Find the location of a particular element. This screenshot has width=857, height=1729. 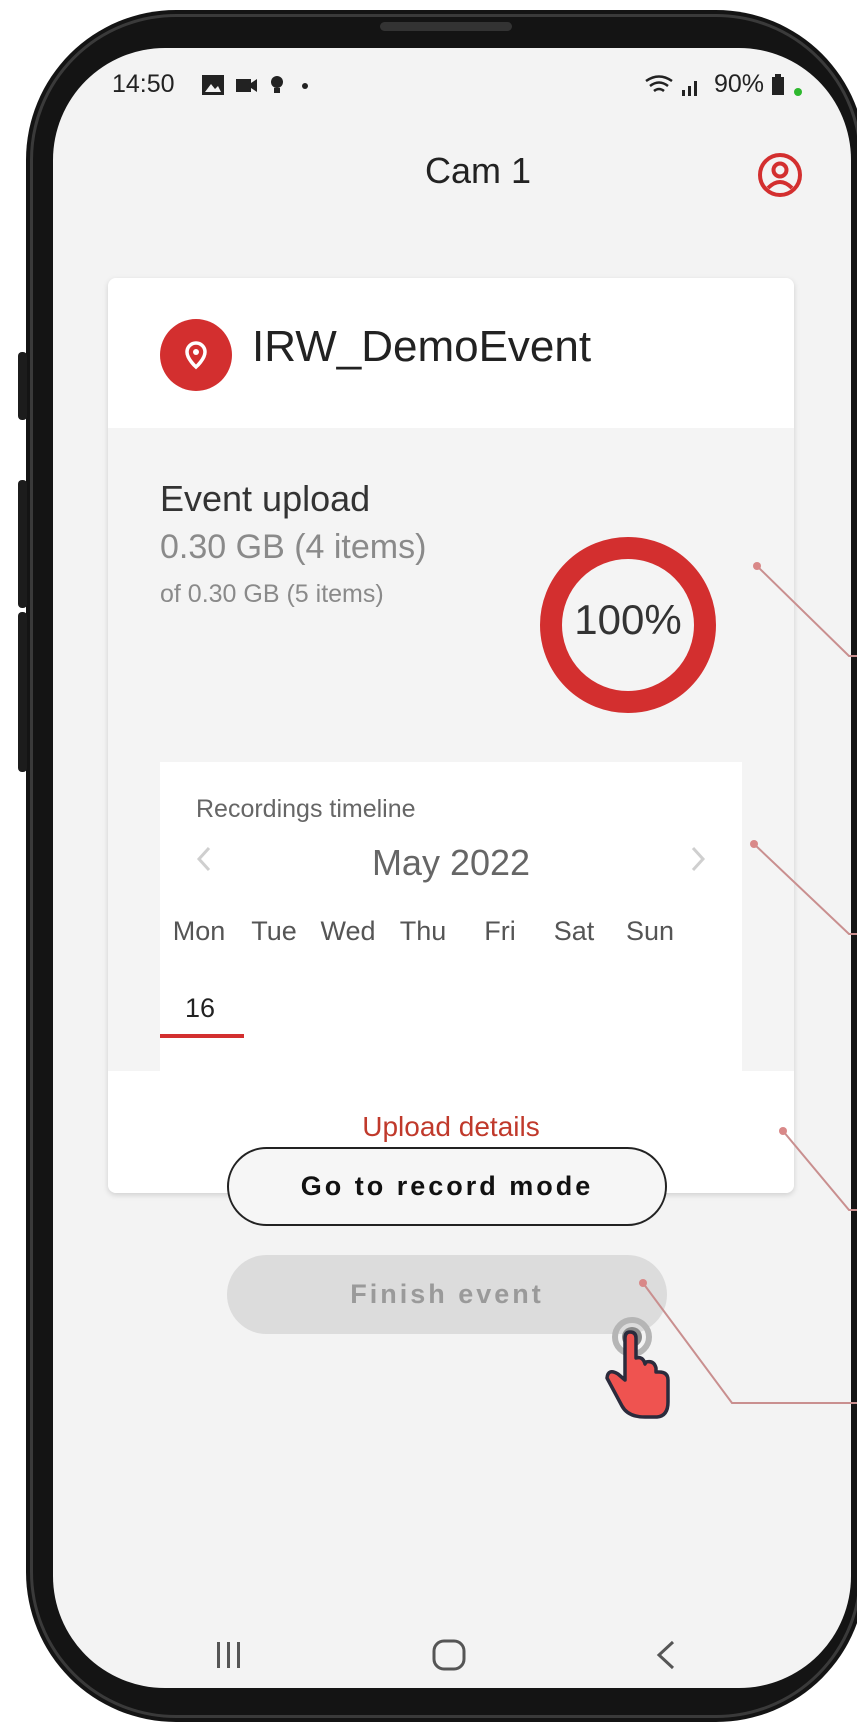

notification-icons is located at coordinates (267, 88).